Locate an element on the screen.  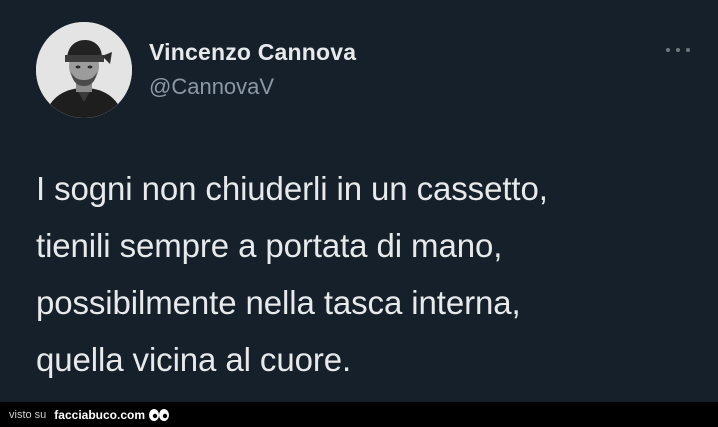
watermark-footer: visto su facciabuco.com is located at coordinates (359, 414).